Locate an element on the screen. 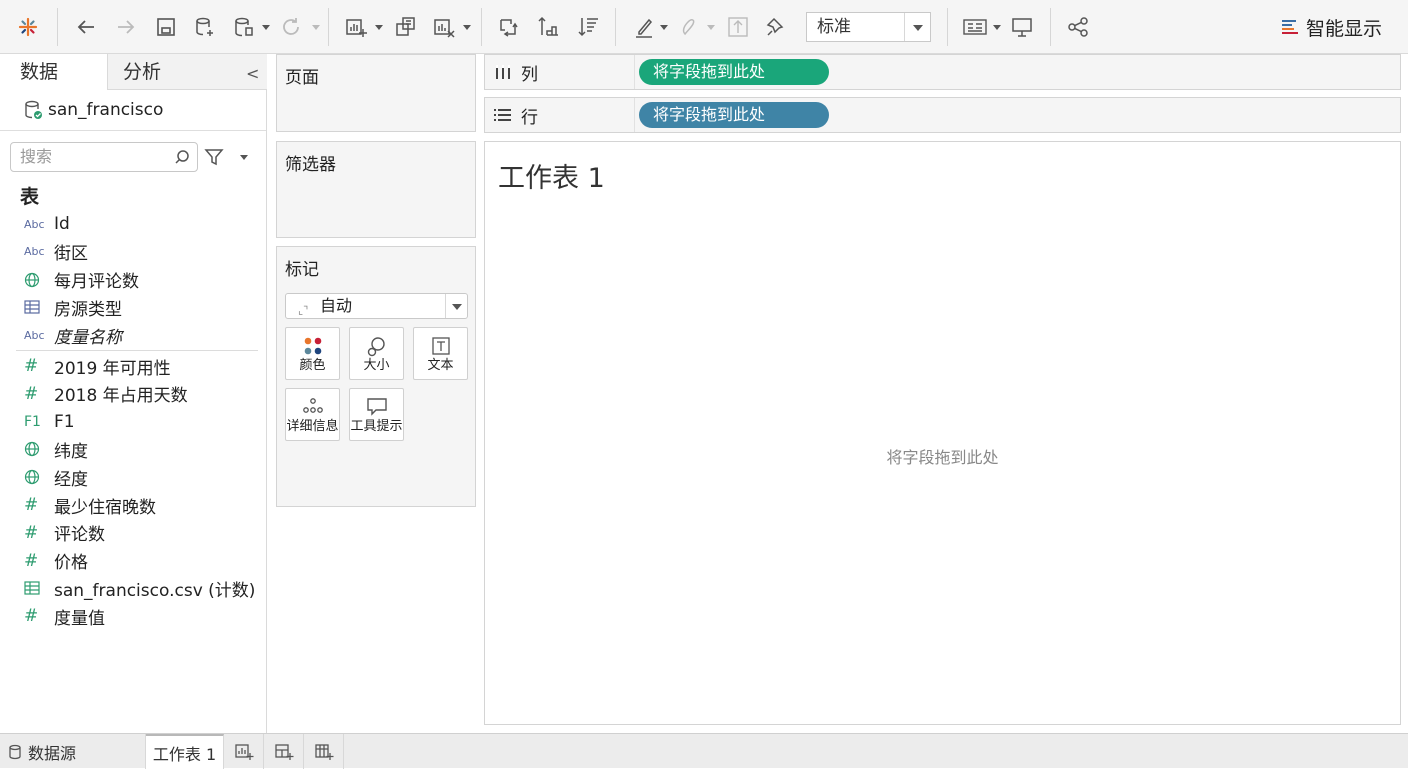 The width and height of the screenshot is (1408, 769). detail-label: 详细信息 is located at coordinates (312, 426).